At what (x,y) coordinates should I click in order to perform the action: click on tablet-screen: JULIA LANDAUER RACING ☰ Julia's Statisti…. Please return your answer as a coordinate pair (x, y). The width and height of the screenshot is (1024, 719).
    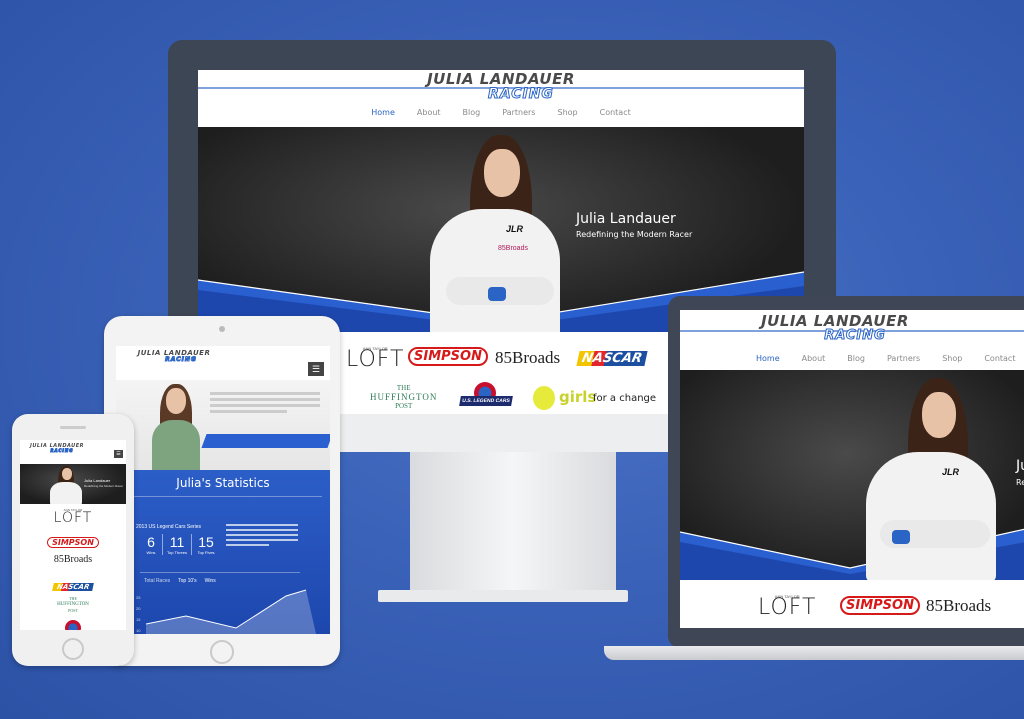
    Looking at the image, I should click on (223, 490).